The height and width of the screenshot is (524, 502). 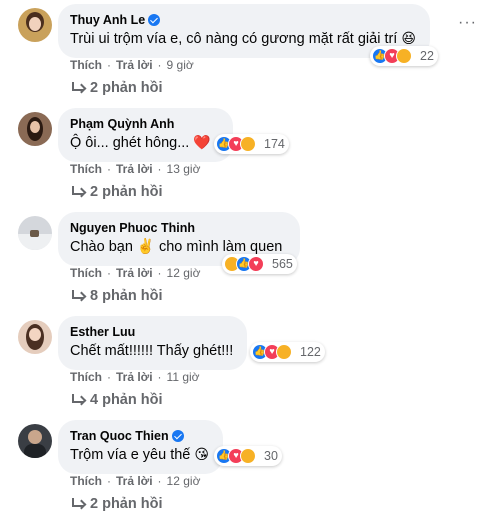 I want to click on comment-author: Esther Luu, so click(x=151, y=332).